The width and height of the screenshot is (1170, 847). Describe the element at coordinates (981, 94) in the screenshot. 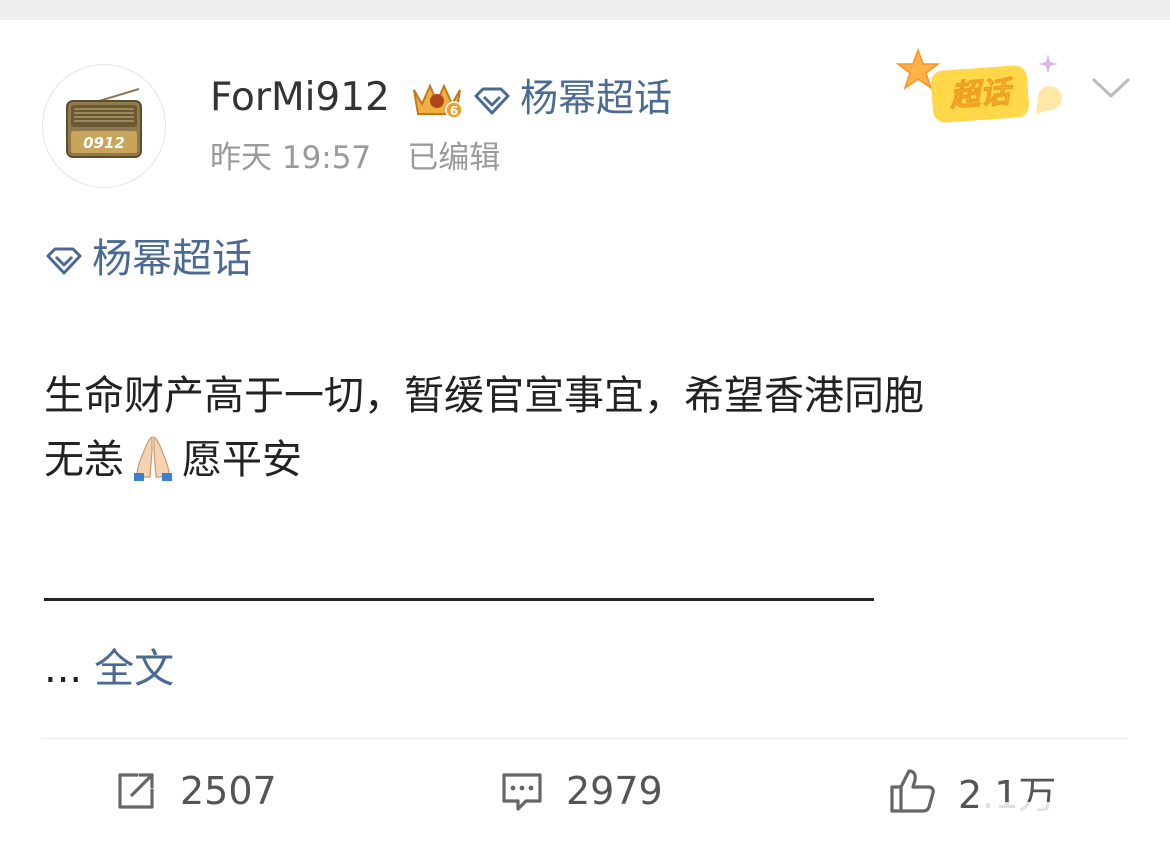

I see `super-badge-label: 超话` at that location.